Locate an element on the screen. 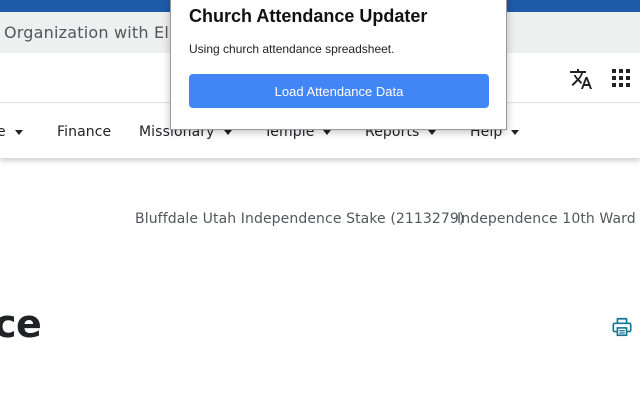 The image size is (640, 400). translate-icon is located at coordinates (581, 79).